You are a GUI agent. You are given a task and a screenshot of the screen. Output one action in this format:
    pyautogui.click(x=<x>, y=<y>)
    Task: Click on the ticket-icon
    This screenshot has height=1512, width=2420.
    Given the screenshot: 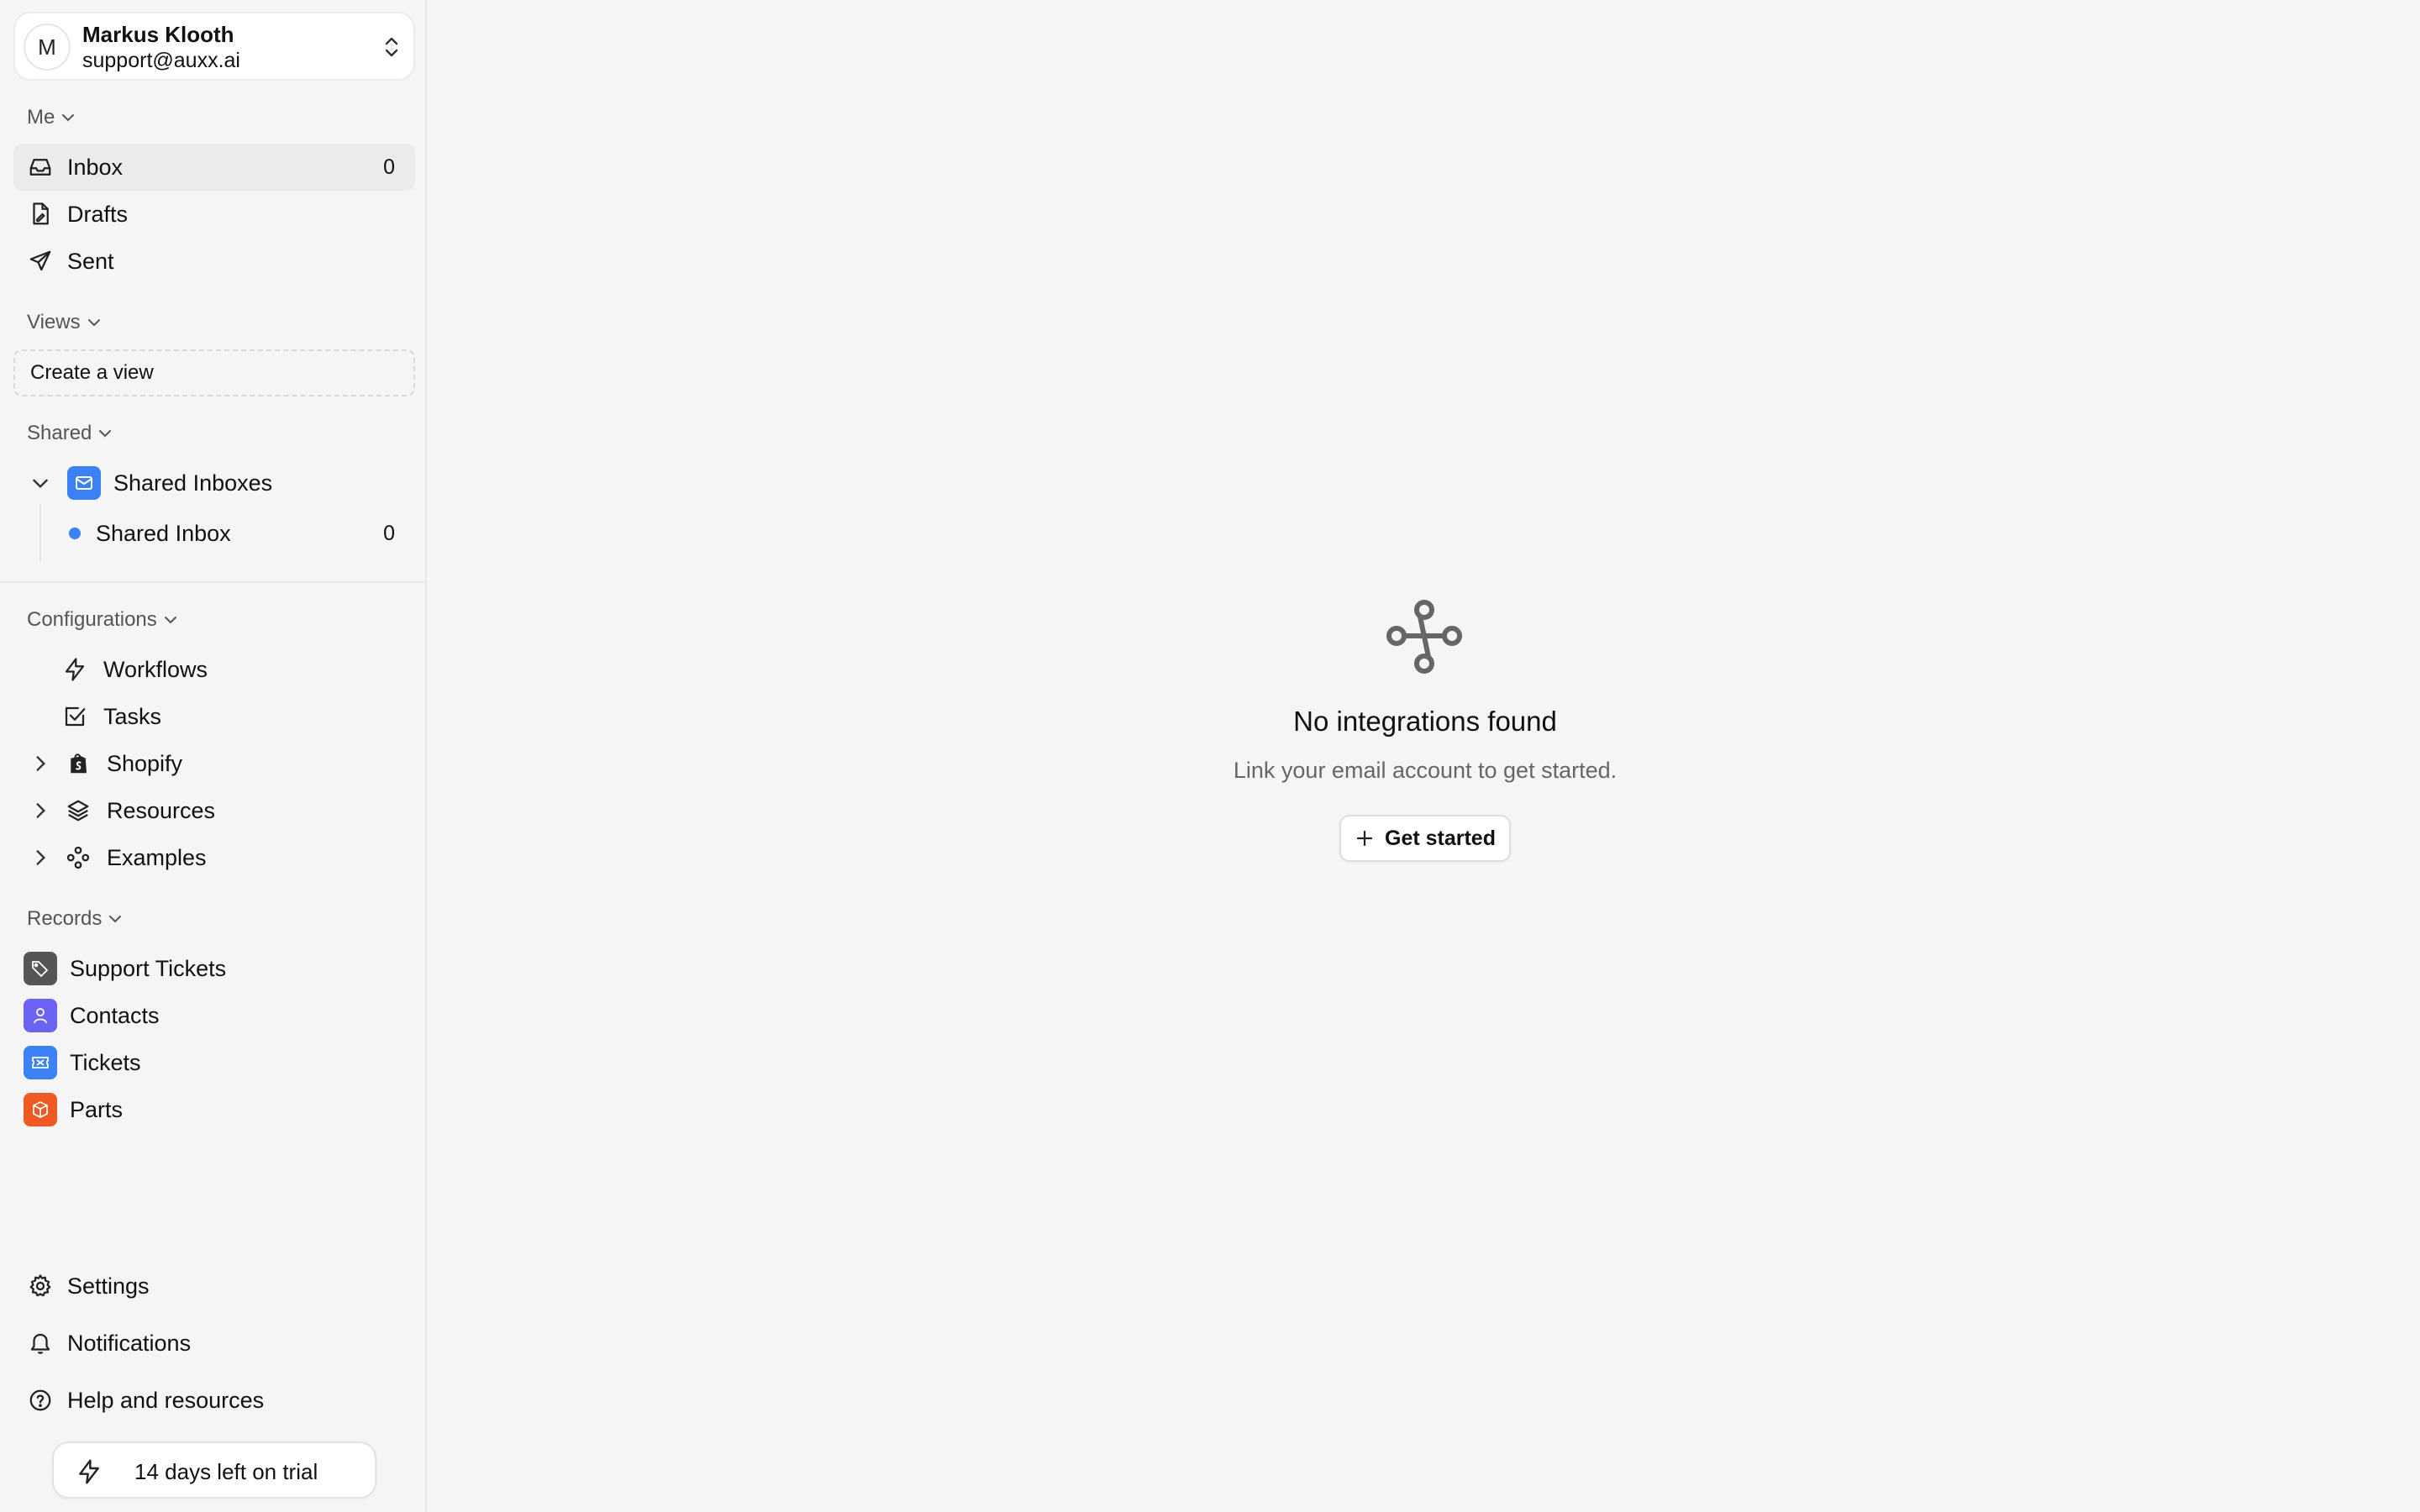 What is the action you would take?
    pyautogui.click(x=40, y=1062)
    